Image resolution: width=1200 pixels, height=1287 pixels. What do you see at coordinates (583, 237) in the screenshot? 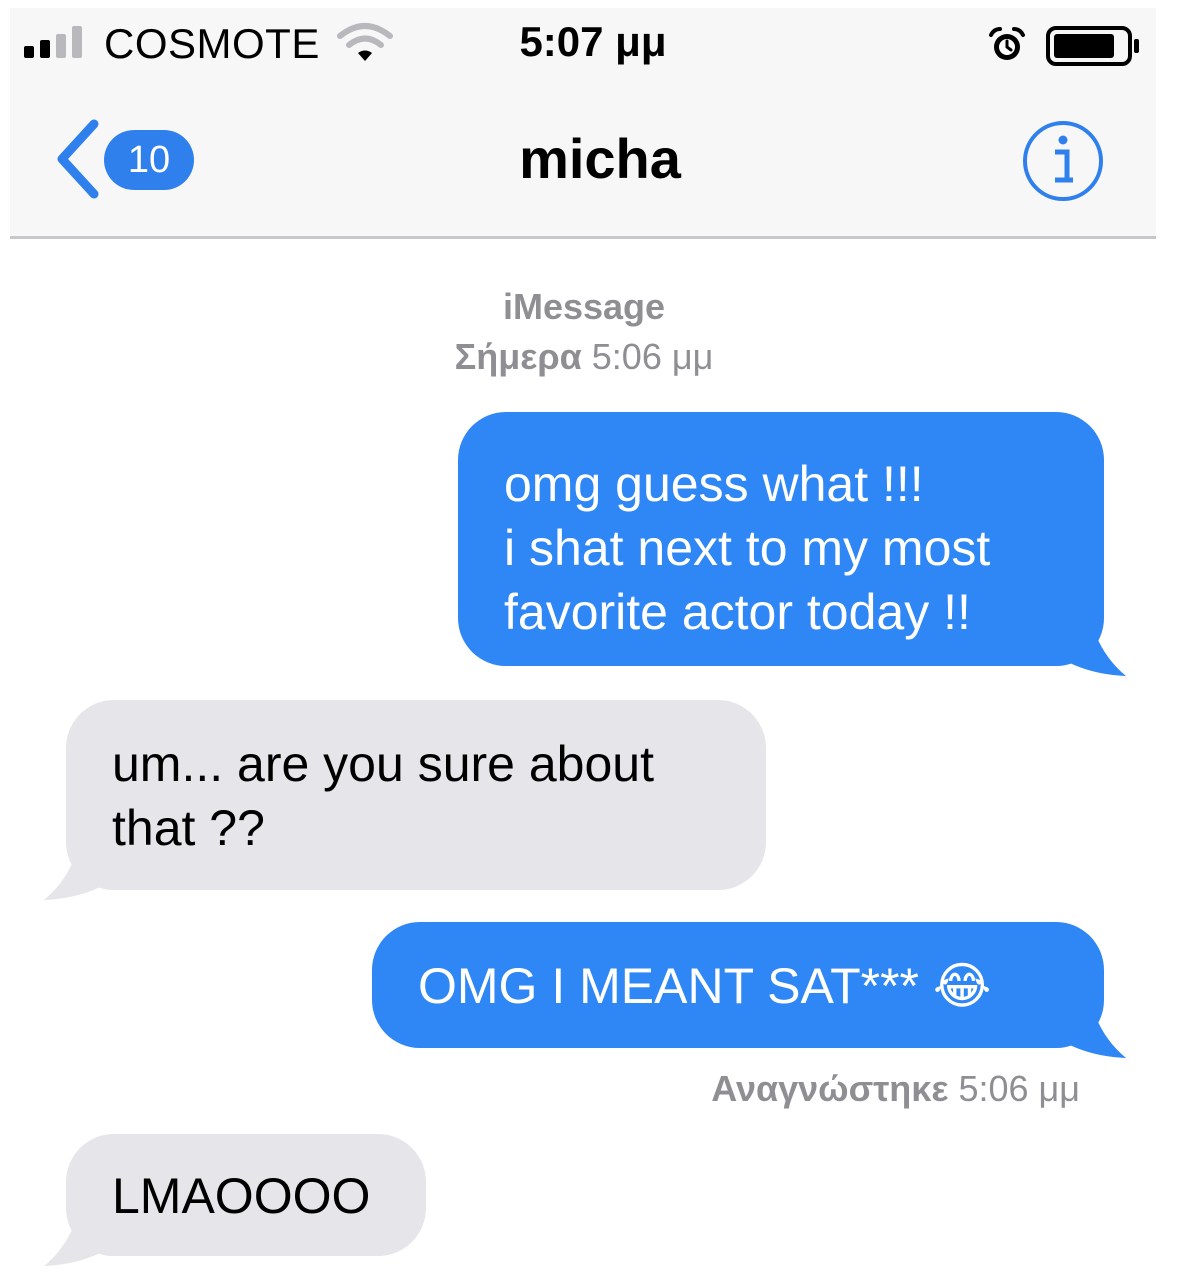
I see `nav-divider` at bounding box center [583, 237].